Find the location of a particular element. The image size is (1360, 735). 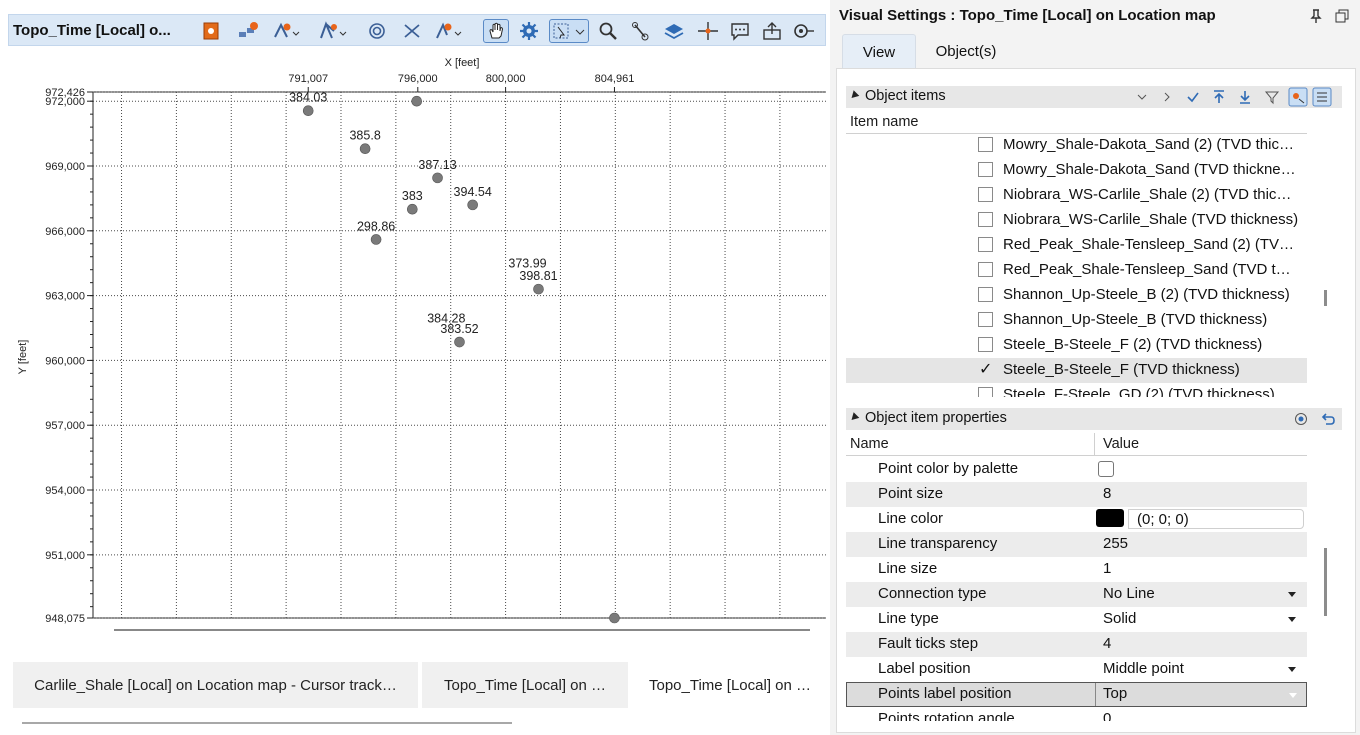

data-label: 383 is located at coordinates (412, 196).